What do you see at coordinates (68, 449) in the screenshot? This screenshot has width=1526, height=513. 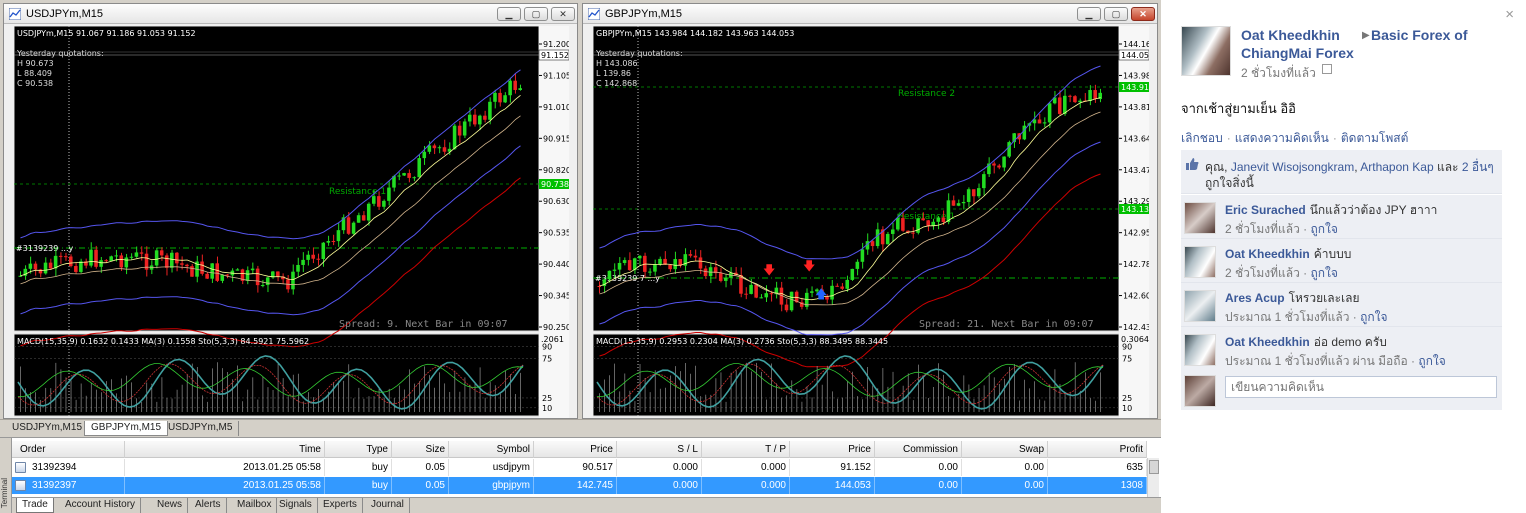 I see `column-header: Order` at bounding box center [68, 449].